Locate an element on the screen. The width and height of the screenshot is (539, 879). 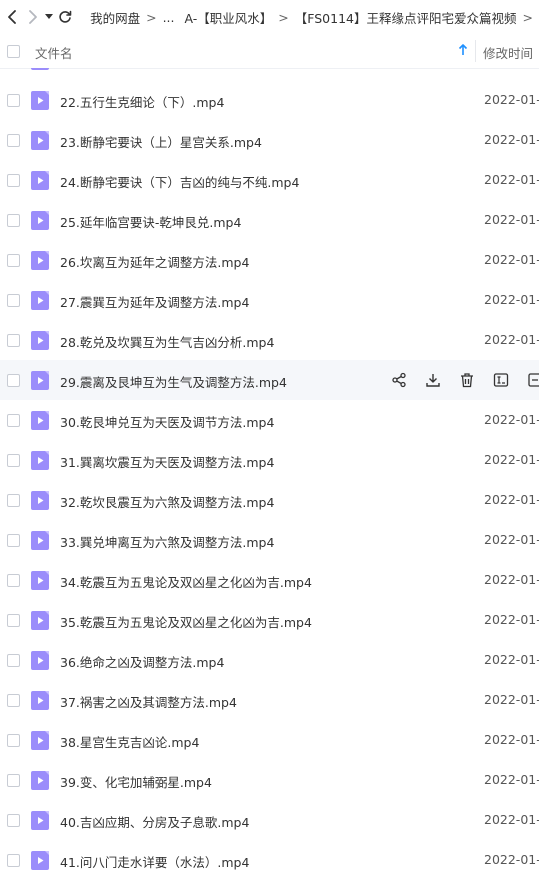
file-row: 32.乾坎艮震互为六煞及调整方法.mp4 2022-01-2 is located at coordinates (269, 500).